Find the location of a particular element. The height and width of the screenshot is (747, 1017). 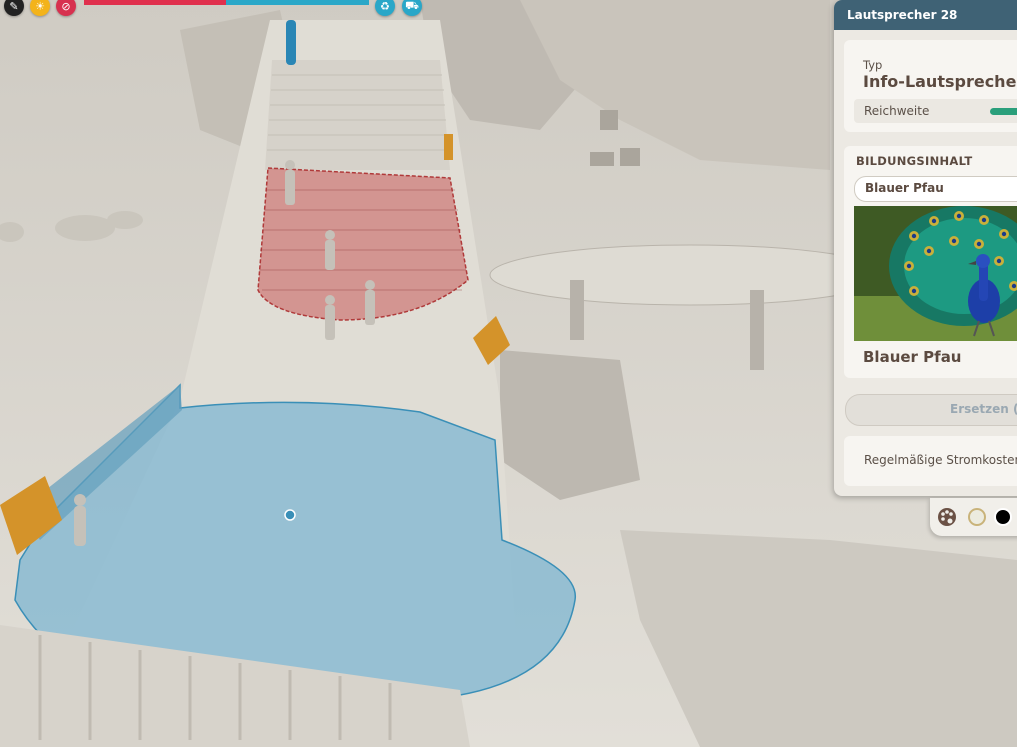

brush-icon: ✎ is located at coordinates (14, 8).